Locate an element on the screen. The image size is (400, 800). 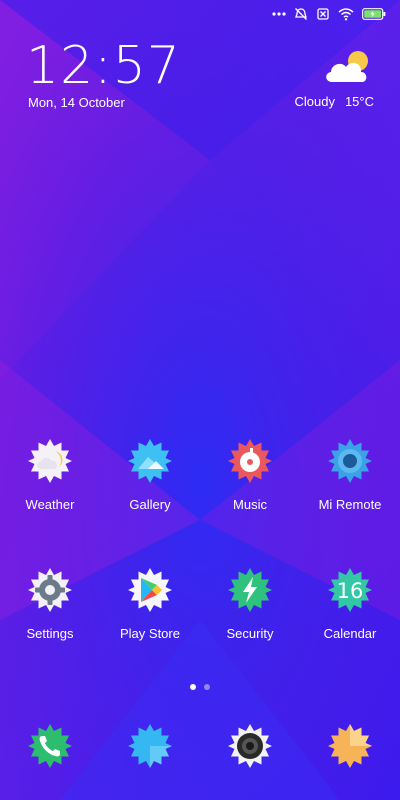
app-phone is located at coordinates (50, 746).